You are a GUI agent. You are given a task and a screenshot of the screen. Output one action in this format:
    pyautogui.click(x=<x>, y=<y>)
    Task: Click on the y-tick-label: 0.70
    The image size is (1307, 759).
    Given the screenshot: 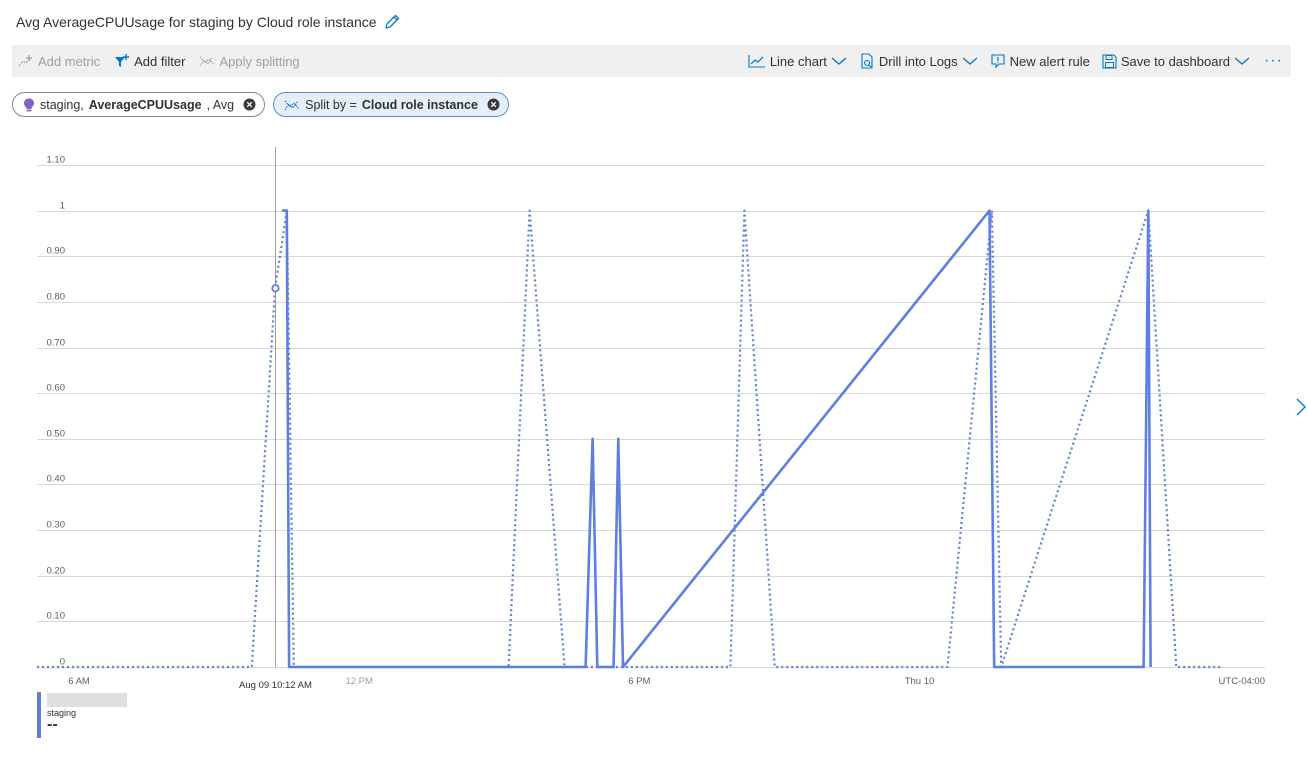 What is the action you would take?
    pyautogui.click(x=56, y=343)
    